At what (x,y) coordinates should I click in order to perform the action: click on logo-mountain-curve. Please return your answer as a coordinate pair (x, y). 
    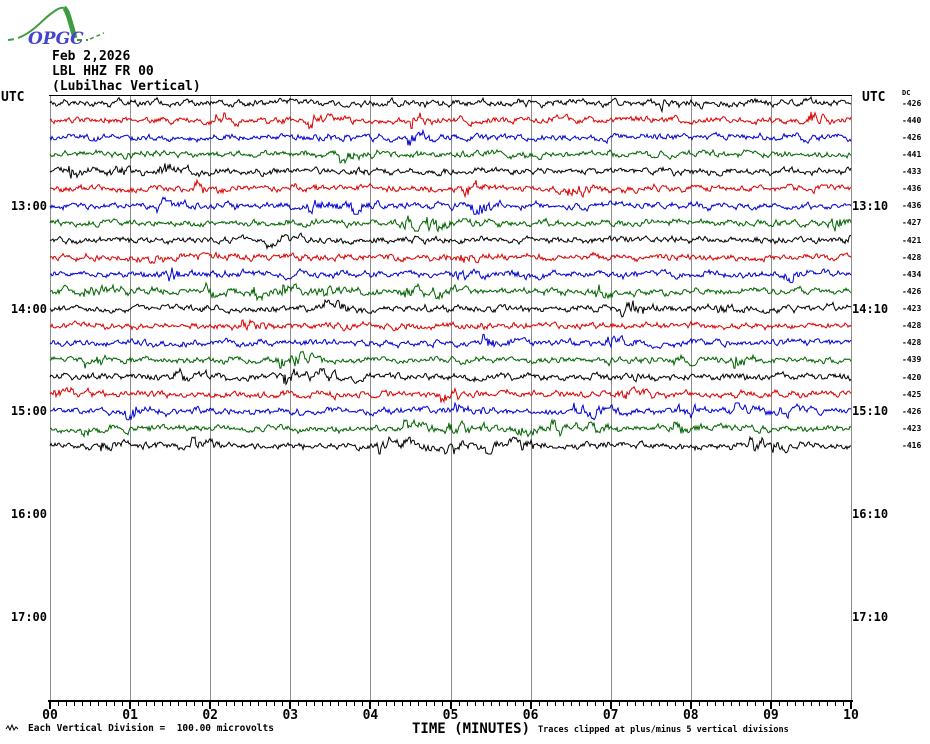
    Looking at the image, I should click on (12, 39).